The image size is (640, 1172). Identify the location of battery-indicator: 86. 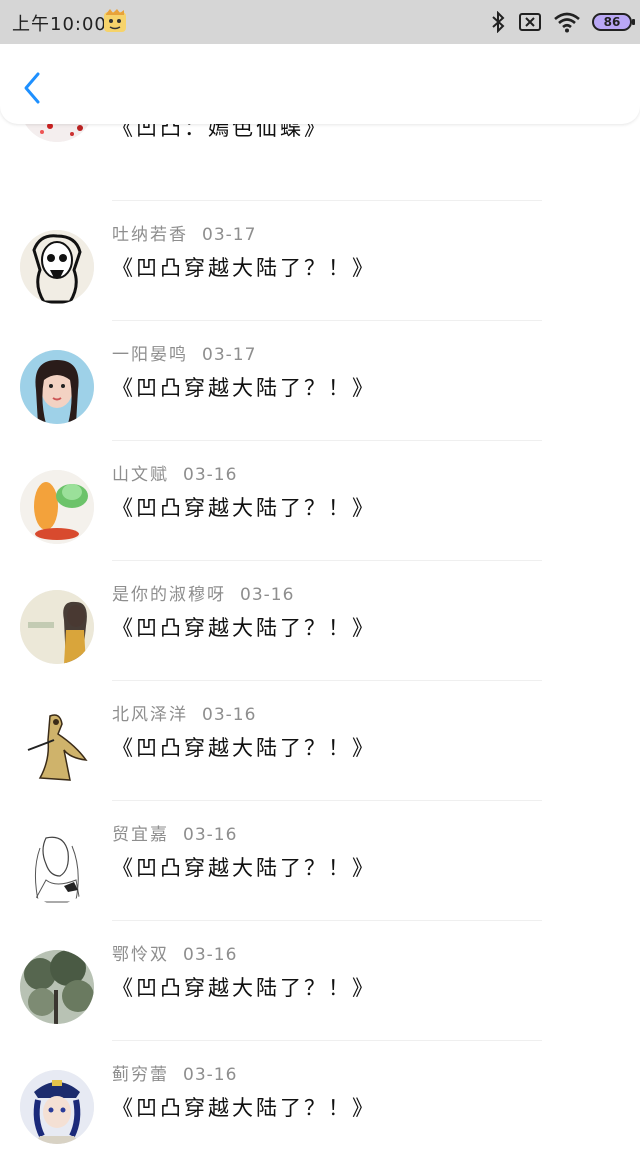
(613, 22).